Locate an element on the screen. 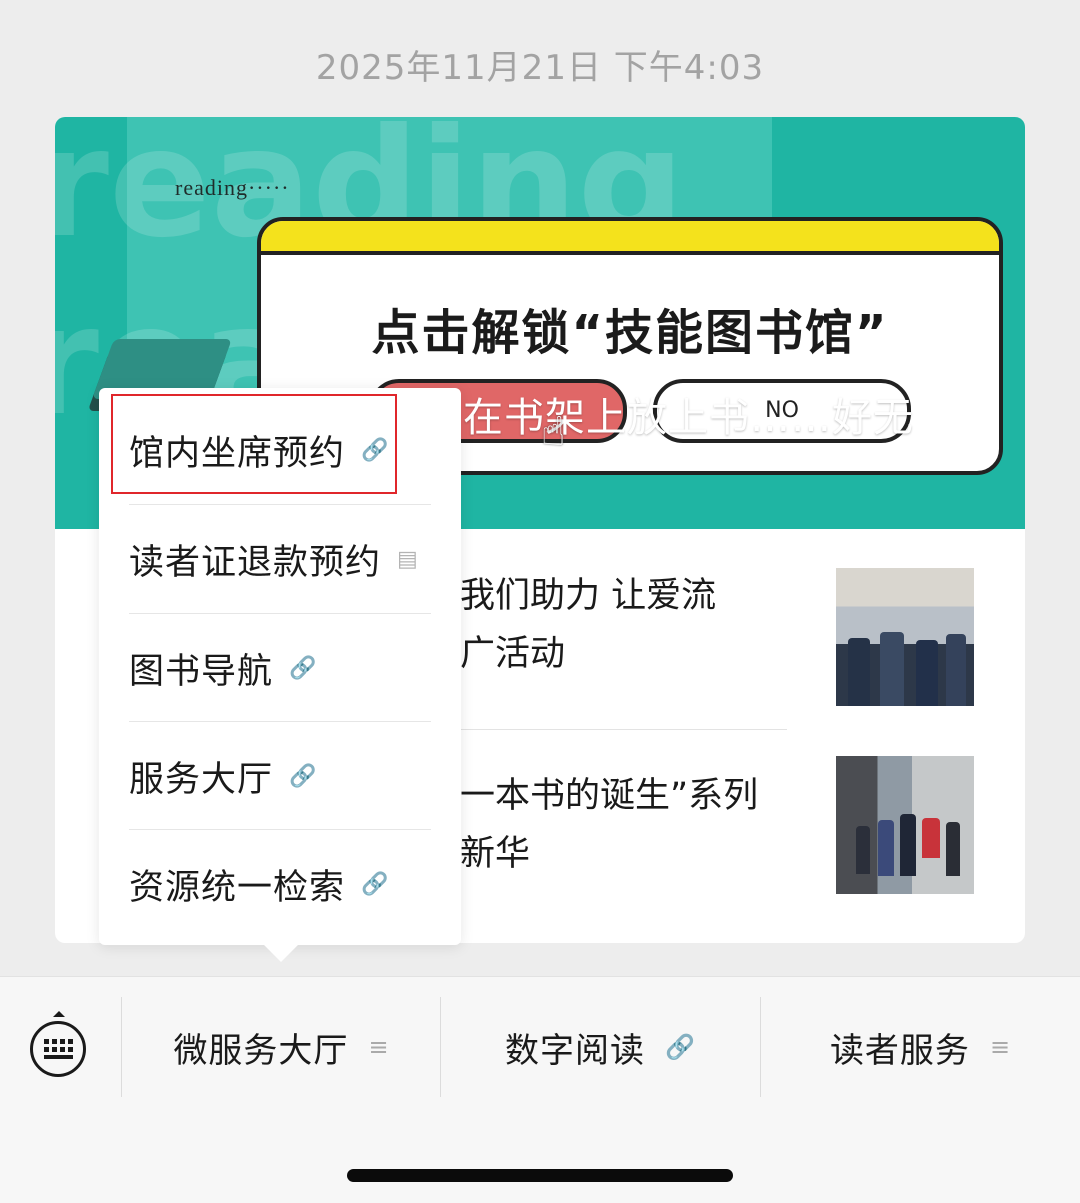 Image resolution: width=1080 pixels, height=1203 pixels. message-timestamp: 2025年11月21日 下午4:03 is located at coordinates (540, 68).